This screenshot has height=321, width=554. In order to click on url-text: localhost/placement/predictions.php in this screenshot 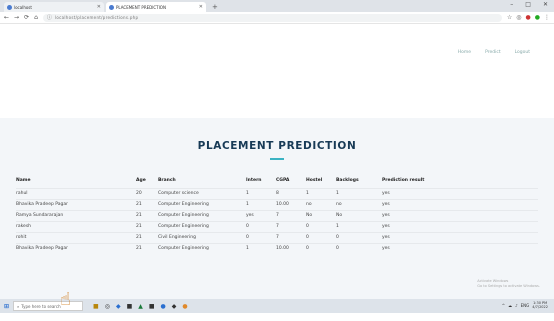, I will do `click(96, 17)`.